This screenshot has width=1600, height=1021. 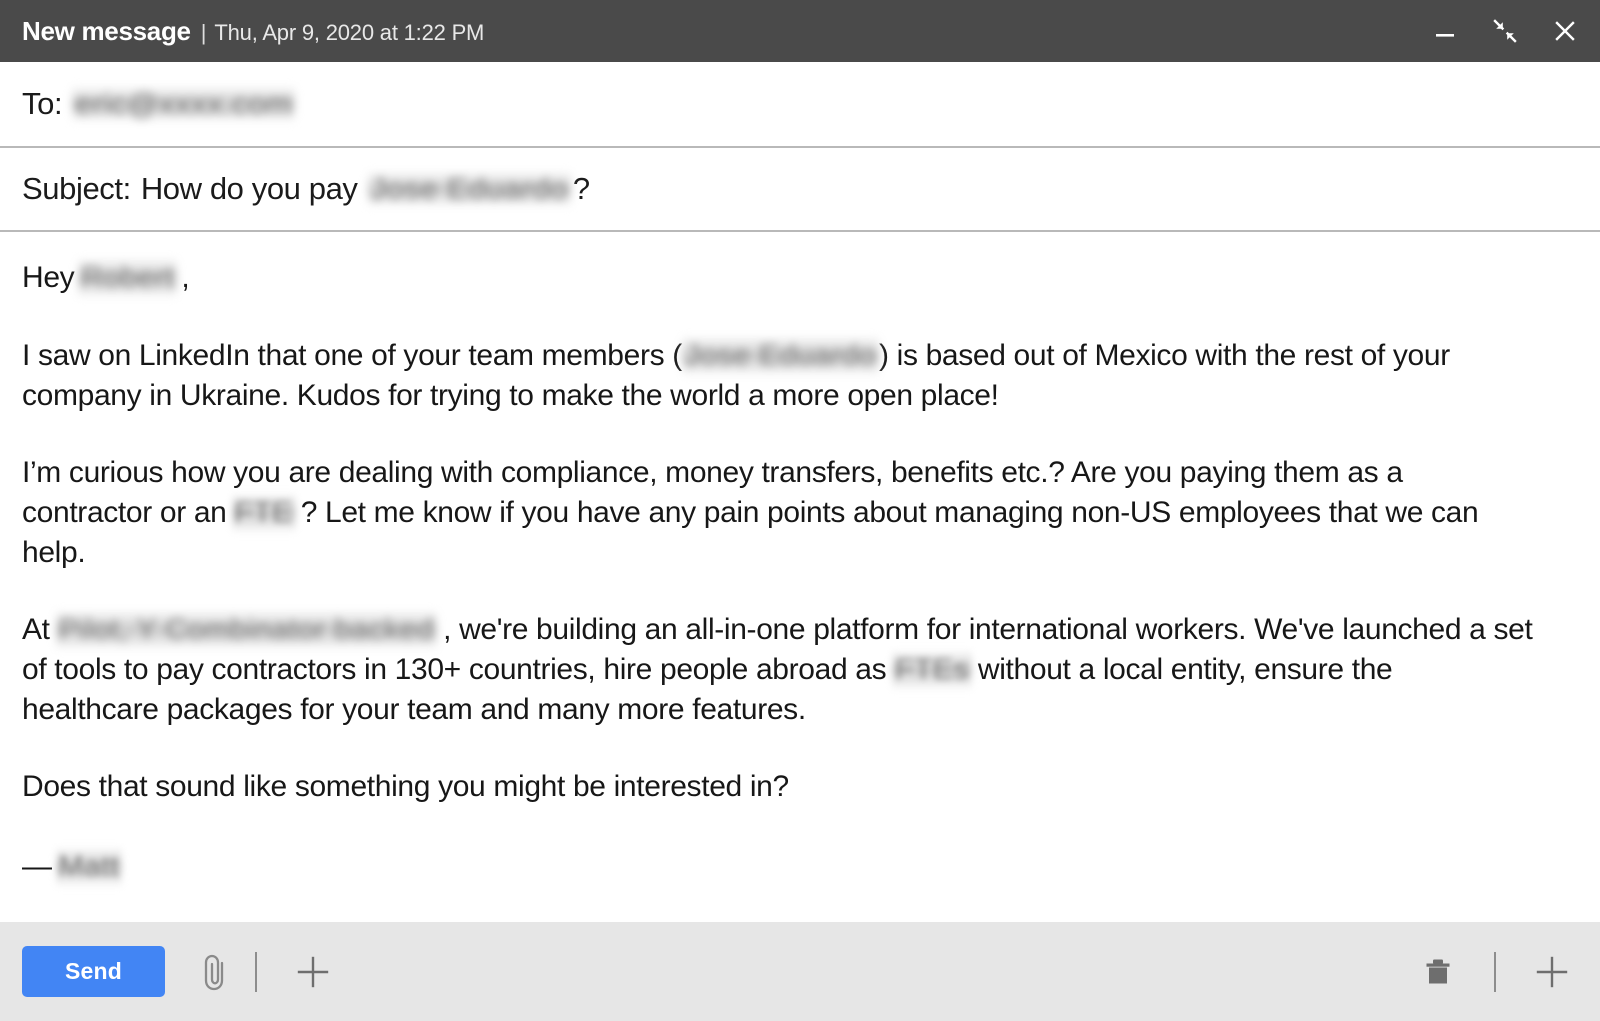 I want to click on trash-icon, so click(x=1438, y=972).